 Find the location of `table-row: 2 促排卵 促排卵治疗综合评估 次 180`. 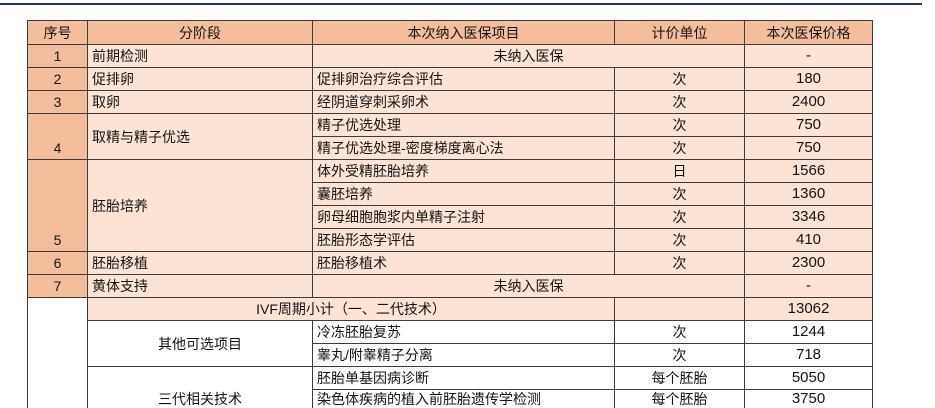

table-row: 2 促排卵 促排卵治疗综合评估 次 180 is located at coordinates (450, 79).